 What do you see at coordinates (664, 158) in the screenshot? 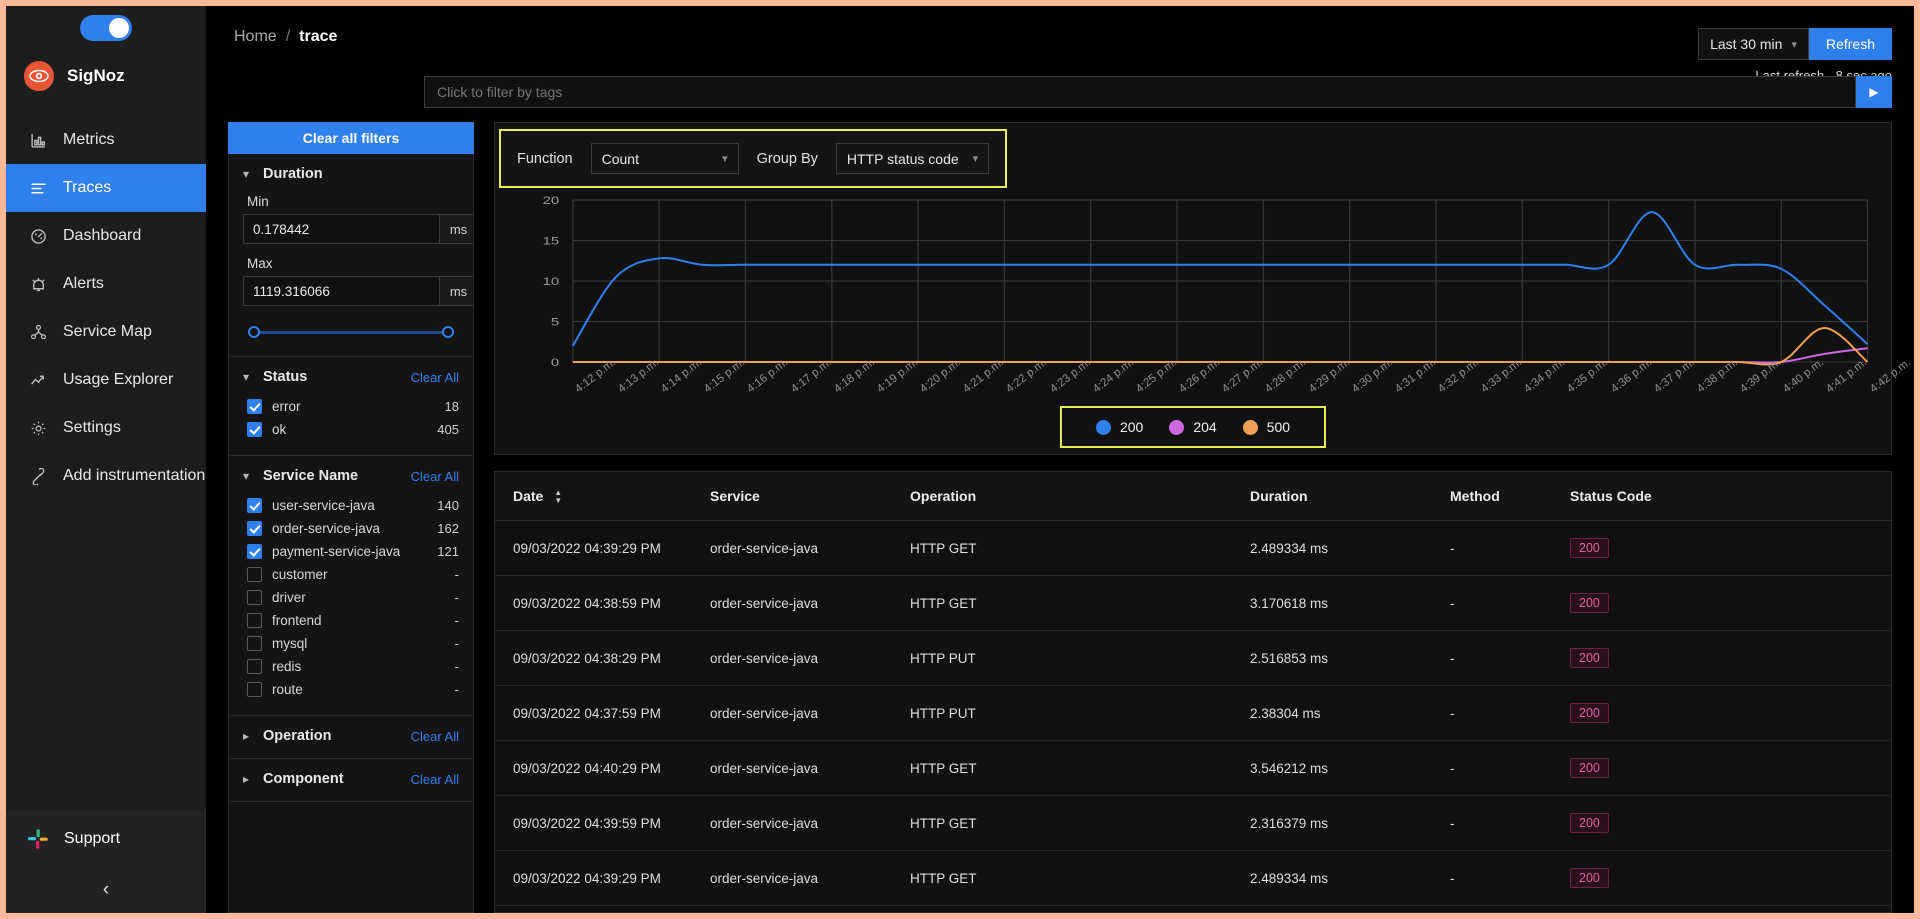
I see `function-select: Count ▾` at bounding box center [664, 158].